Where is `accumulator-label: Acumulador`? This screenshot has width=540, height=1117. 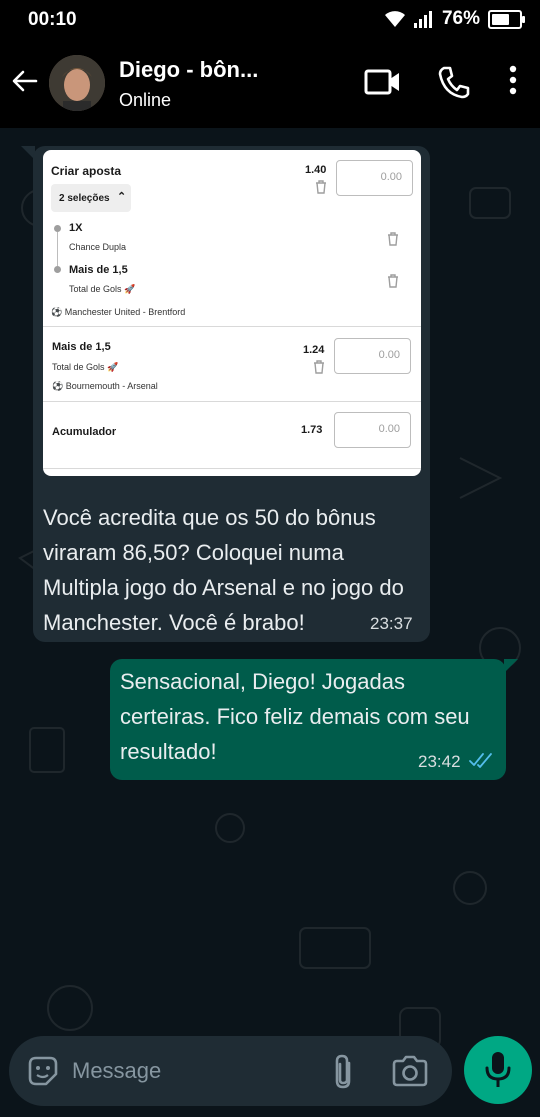 accumulator-label: Acumulador is located at coordinates (84, 432).